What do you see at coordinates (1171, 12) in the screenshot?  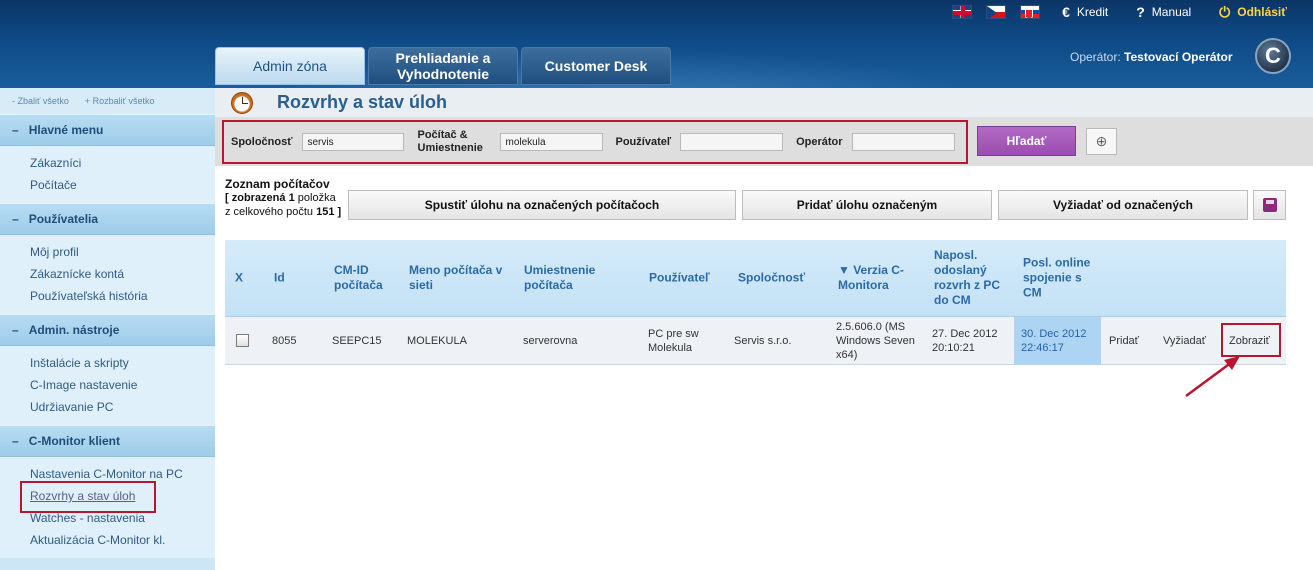 I see `manual-label: Manual` at bounding box center [1171, 12].